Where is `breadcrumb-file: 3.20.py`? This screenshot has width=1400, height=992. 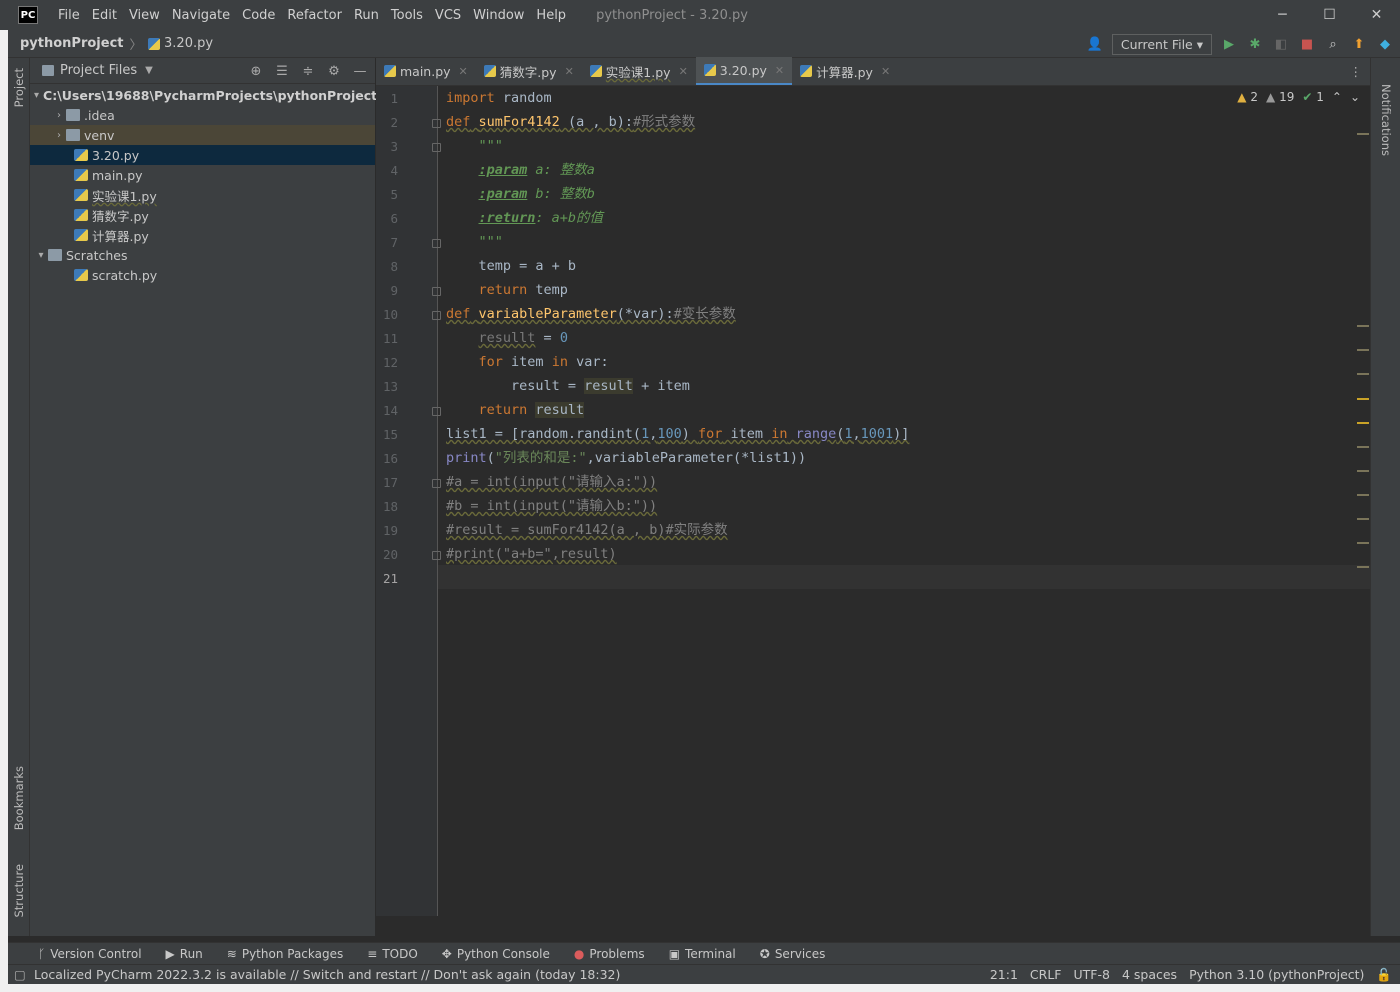
breadcrumb-file: 3.20.py is located at coordinates (188, 43).